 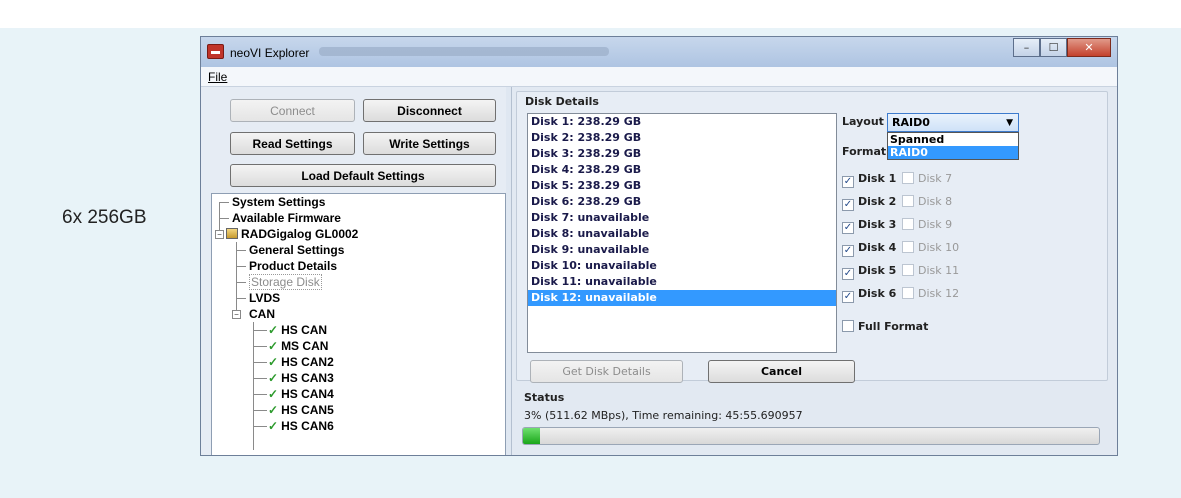 What do you see at coordinates (286, 218) in the screenshot?
I see `tree-item-available-firmware: Available Firmware` at bounding box center [286, 218].